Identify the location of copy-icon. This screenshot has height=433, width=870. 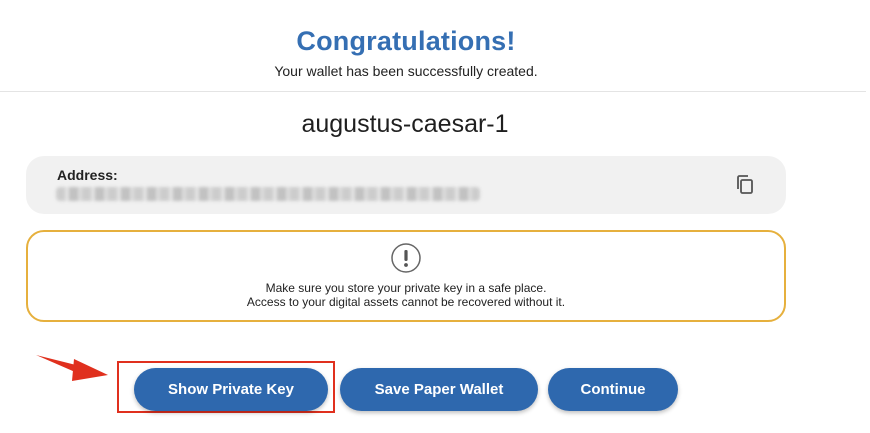
(745, 185).